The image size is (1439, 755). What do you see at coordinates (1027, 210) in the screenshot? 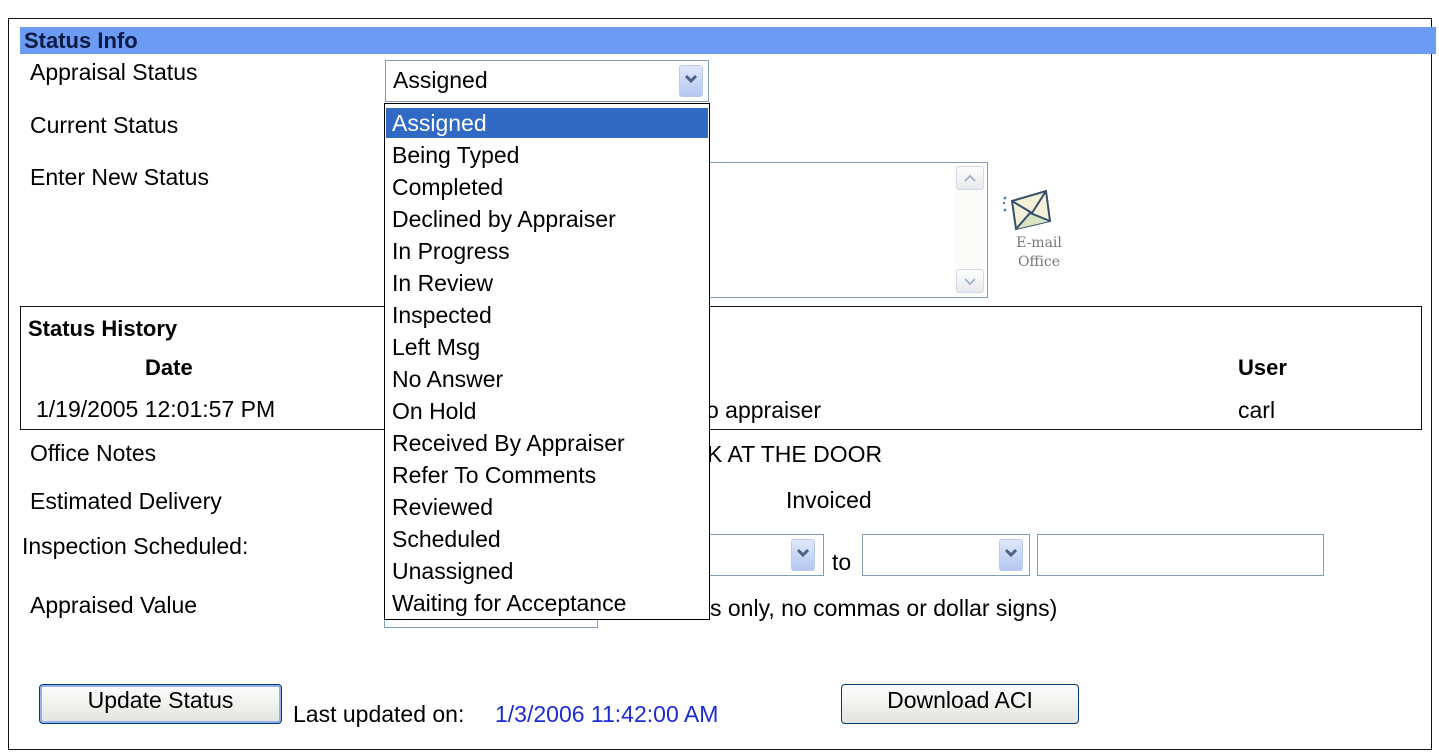
I see `envelope-icon` at bounding box center [1027, 210].